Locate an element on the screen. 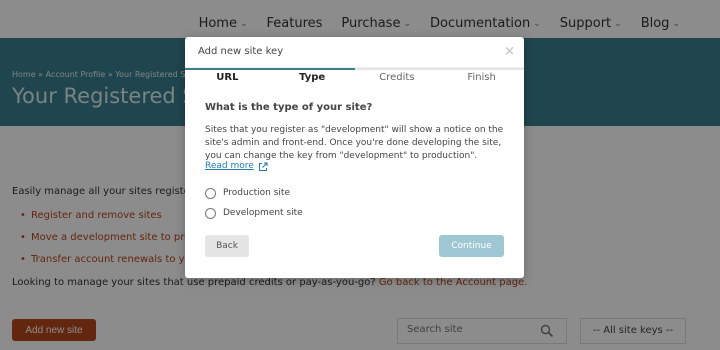 Image resolution: width=720 pixels, height=350 pixels. option-label: Production site is located at coordinates (256, 193).